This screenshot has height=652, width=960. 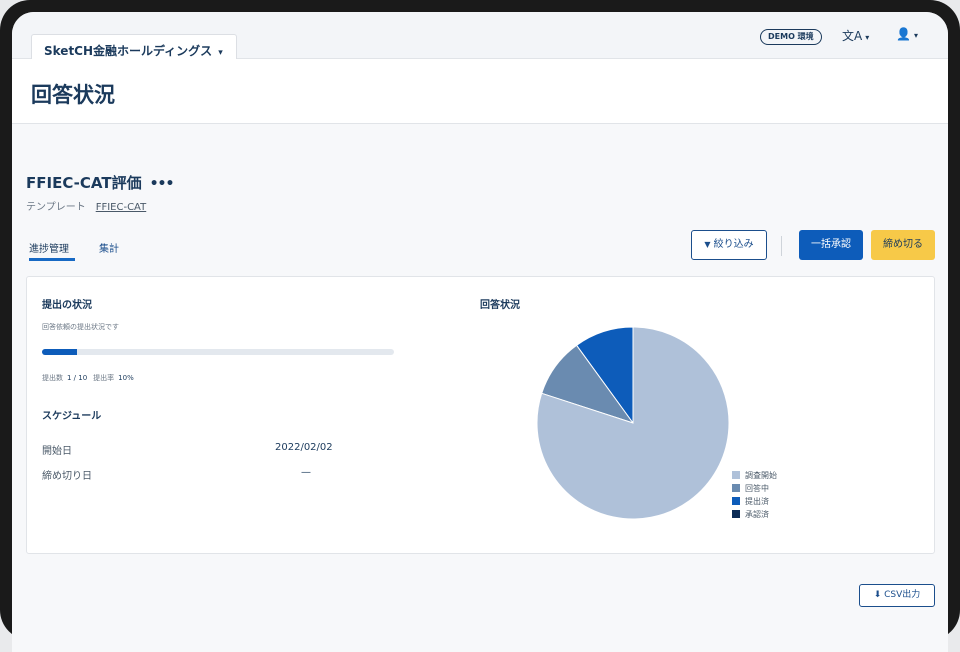 I want to click on tab-progress: 進捗管理, so click(x=49, y=247).